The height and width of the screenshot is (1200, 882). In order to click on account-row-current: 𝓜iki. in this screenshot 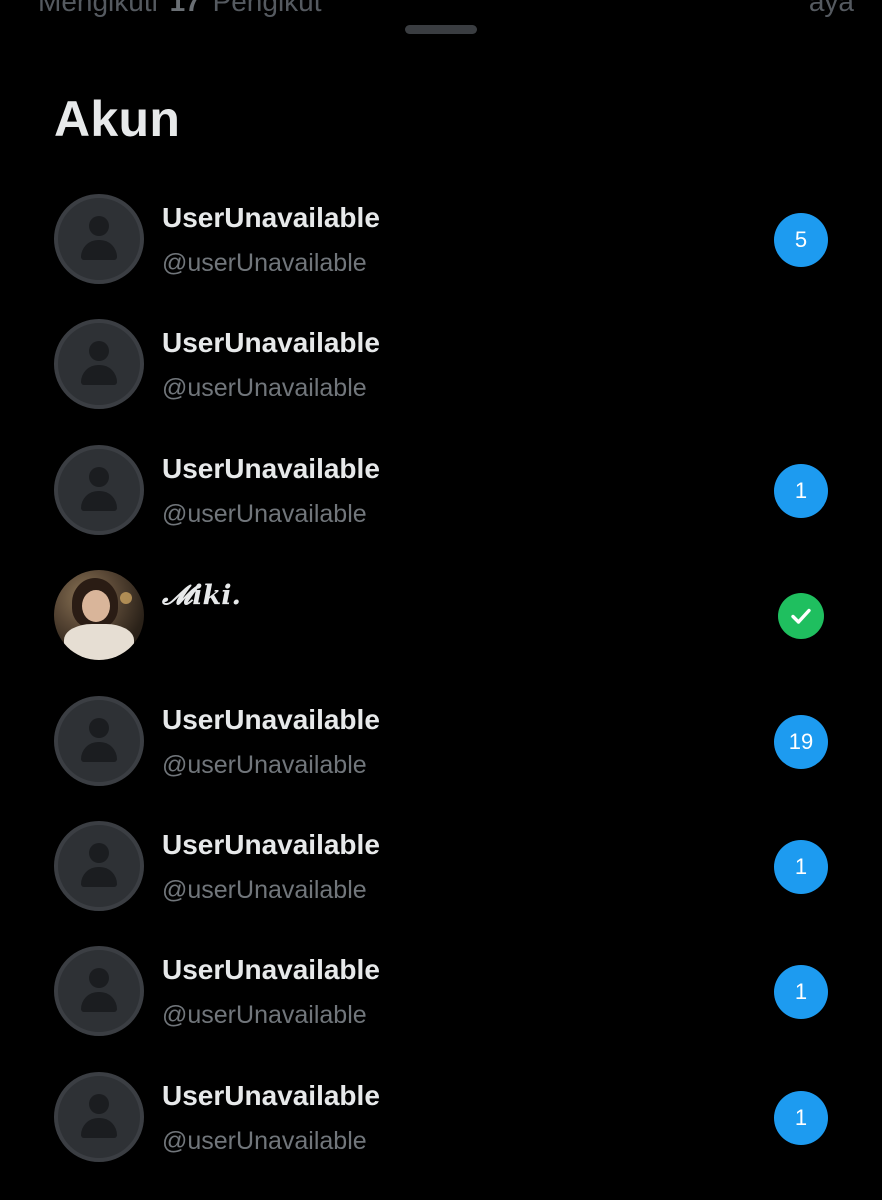, I will do `click(441, 614)`.